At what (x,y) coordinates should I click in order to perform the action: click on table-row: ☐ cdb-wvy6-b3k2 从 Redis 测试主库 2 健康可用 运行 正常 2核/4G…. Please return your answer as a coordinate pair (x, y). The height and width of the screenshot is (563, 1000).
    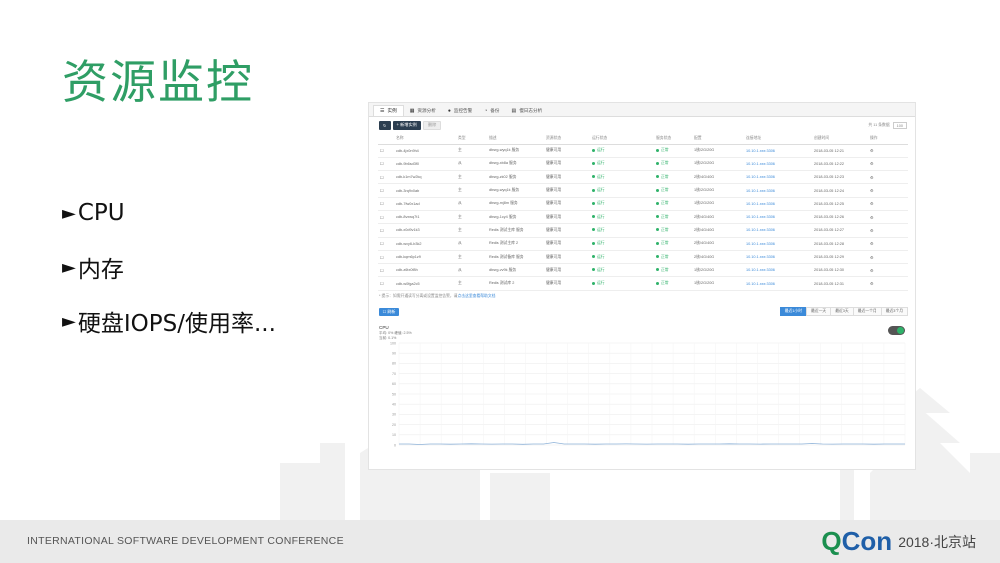
    Looking at the image, I should click on (643, 244).